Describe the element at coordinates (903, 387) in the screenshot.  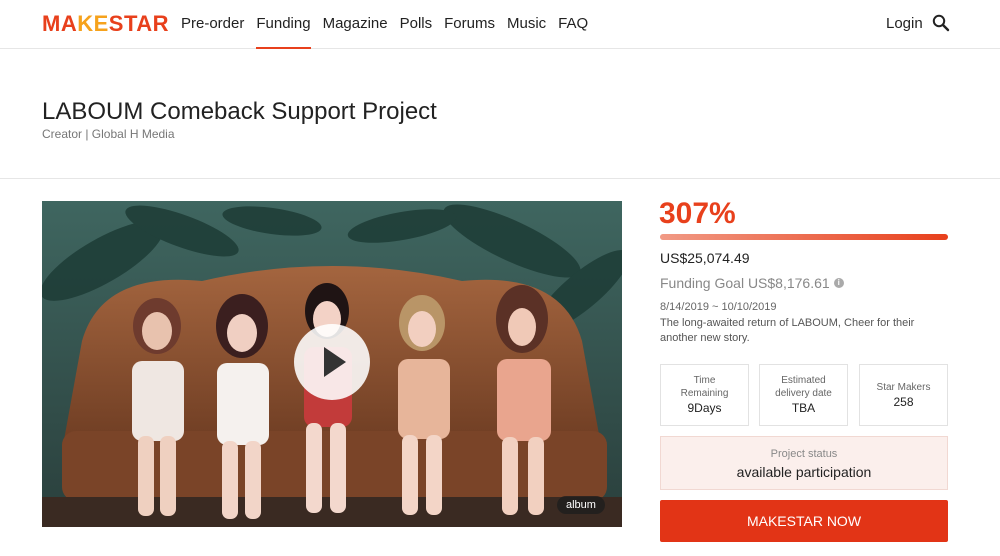
I see `stat-label: Star Makers` at that location.